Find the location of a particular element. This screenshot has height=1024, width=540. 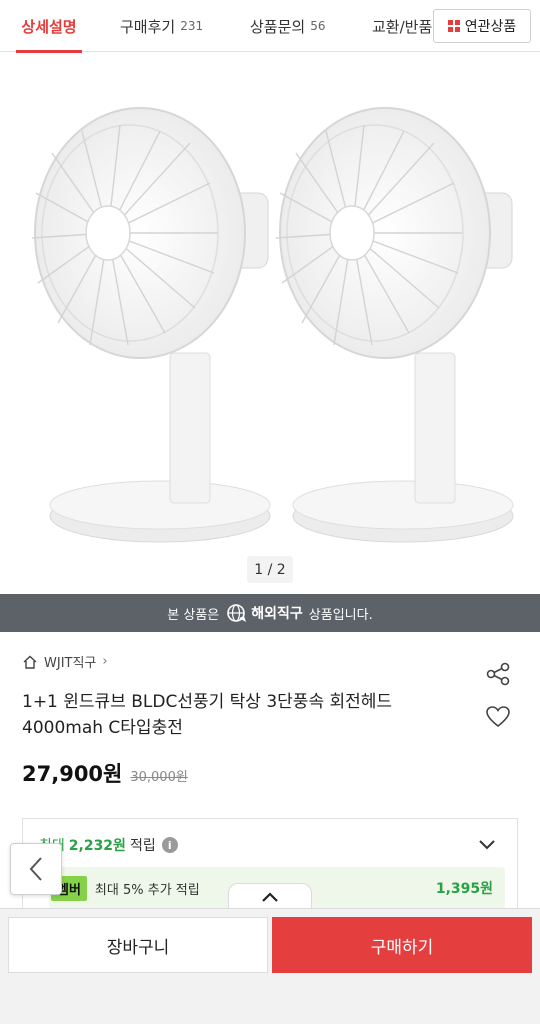

tab-review: 구매후기 231 is located at coordinates (161, 26).